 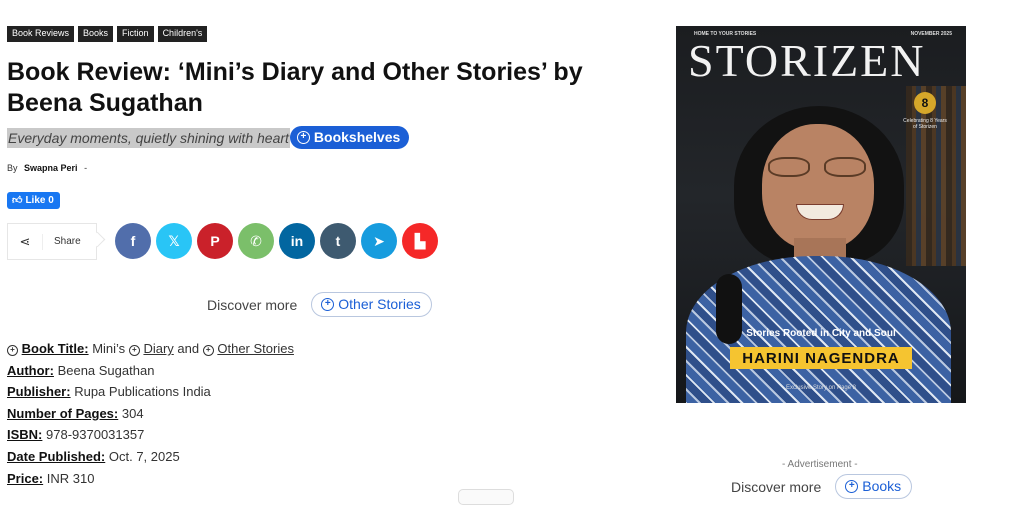 I want to click on tag-childrens: Children's, so click(x=182, y=34).